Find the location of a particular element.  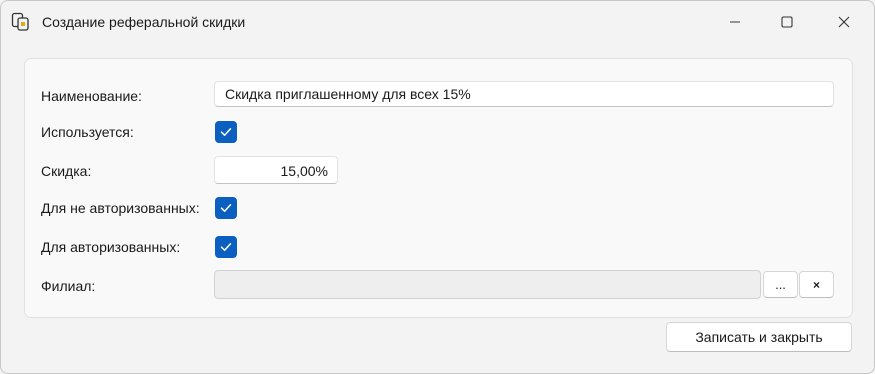

app-copy-icon is located at coordinates (21, 22).